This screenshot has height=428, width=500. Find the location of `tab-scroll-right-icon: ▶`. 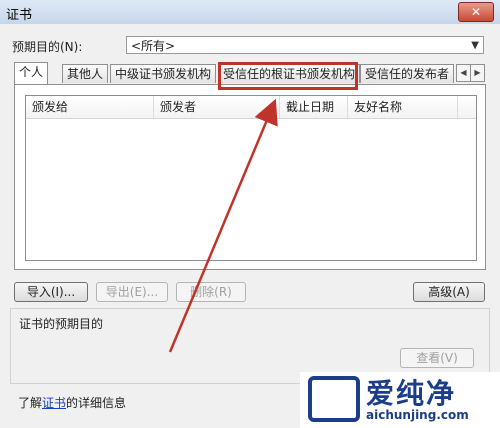

tab-scroll-right-icon: ▶ is located at coordinates (477, 73).